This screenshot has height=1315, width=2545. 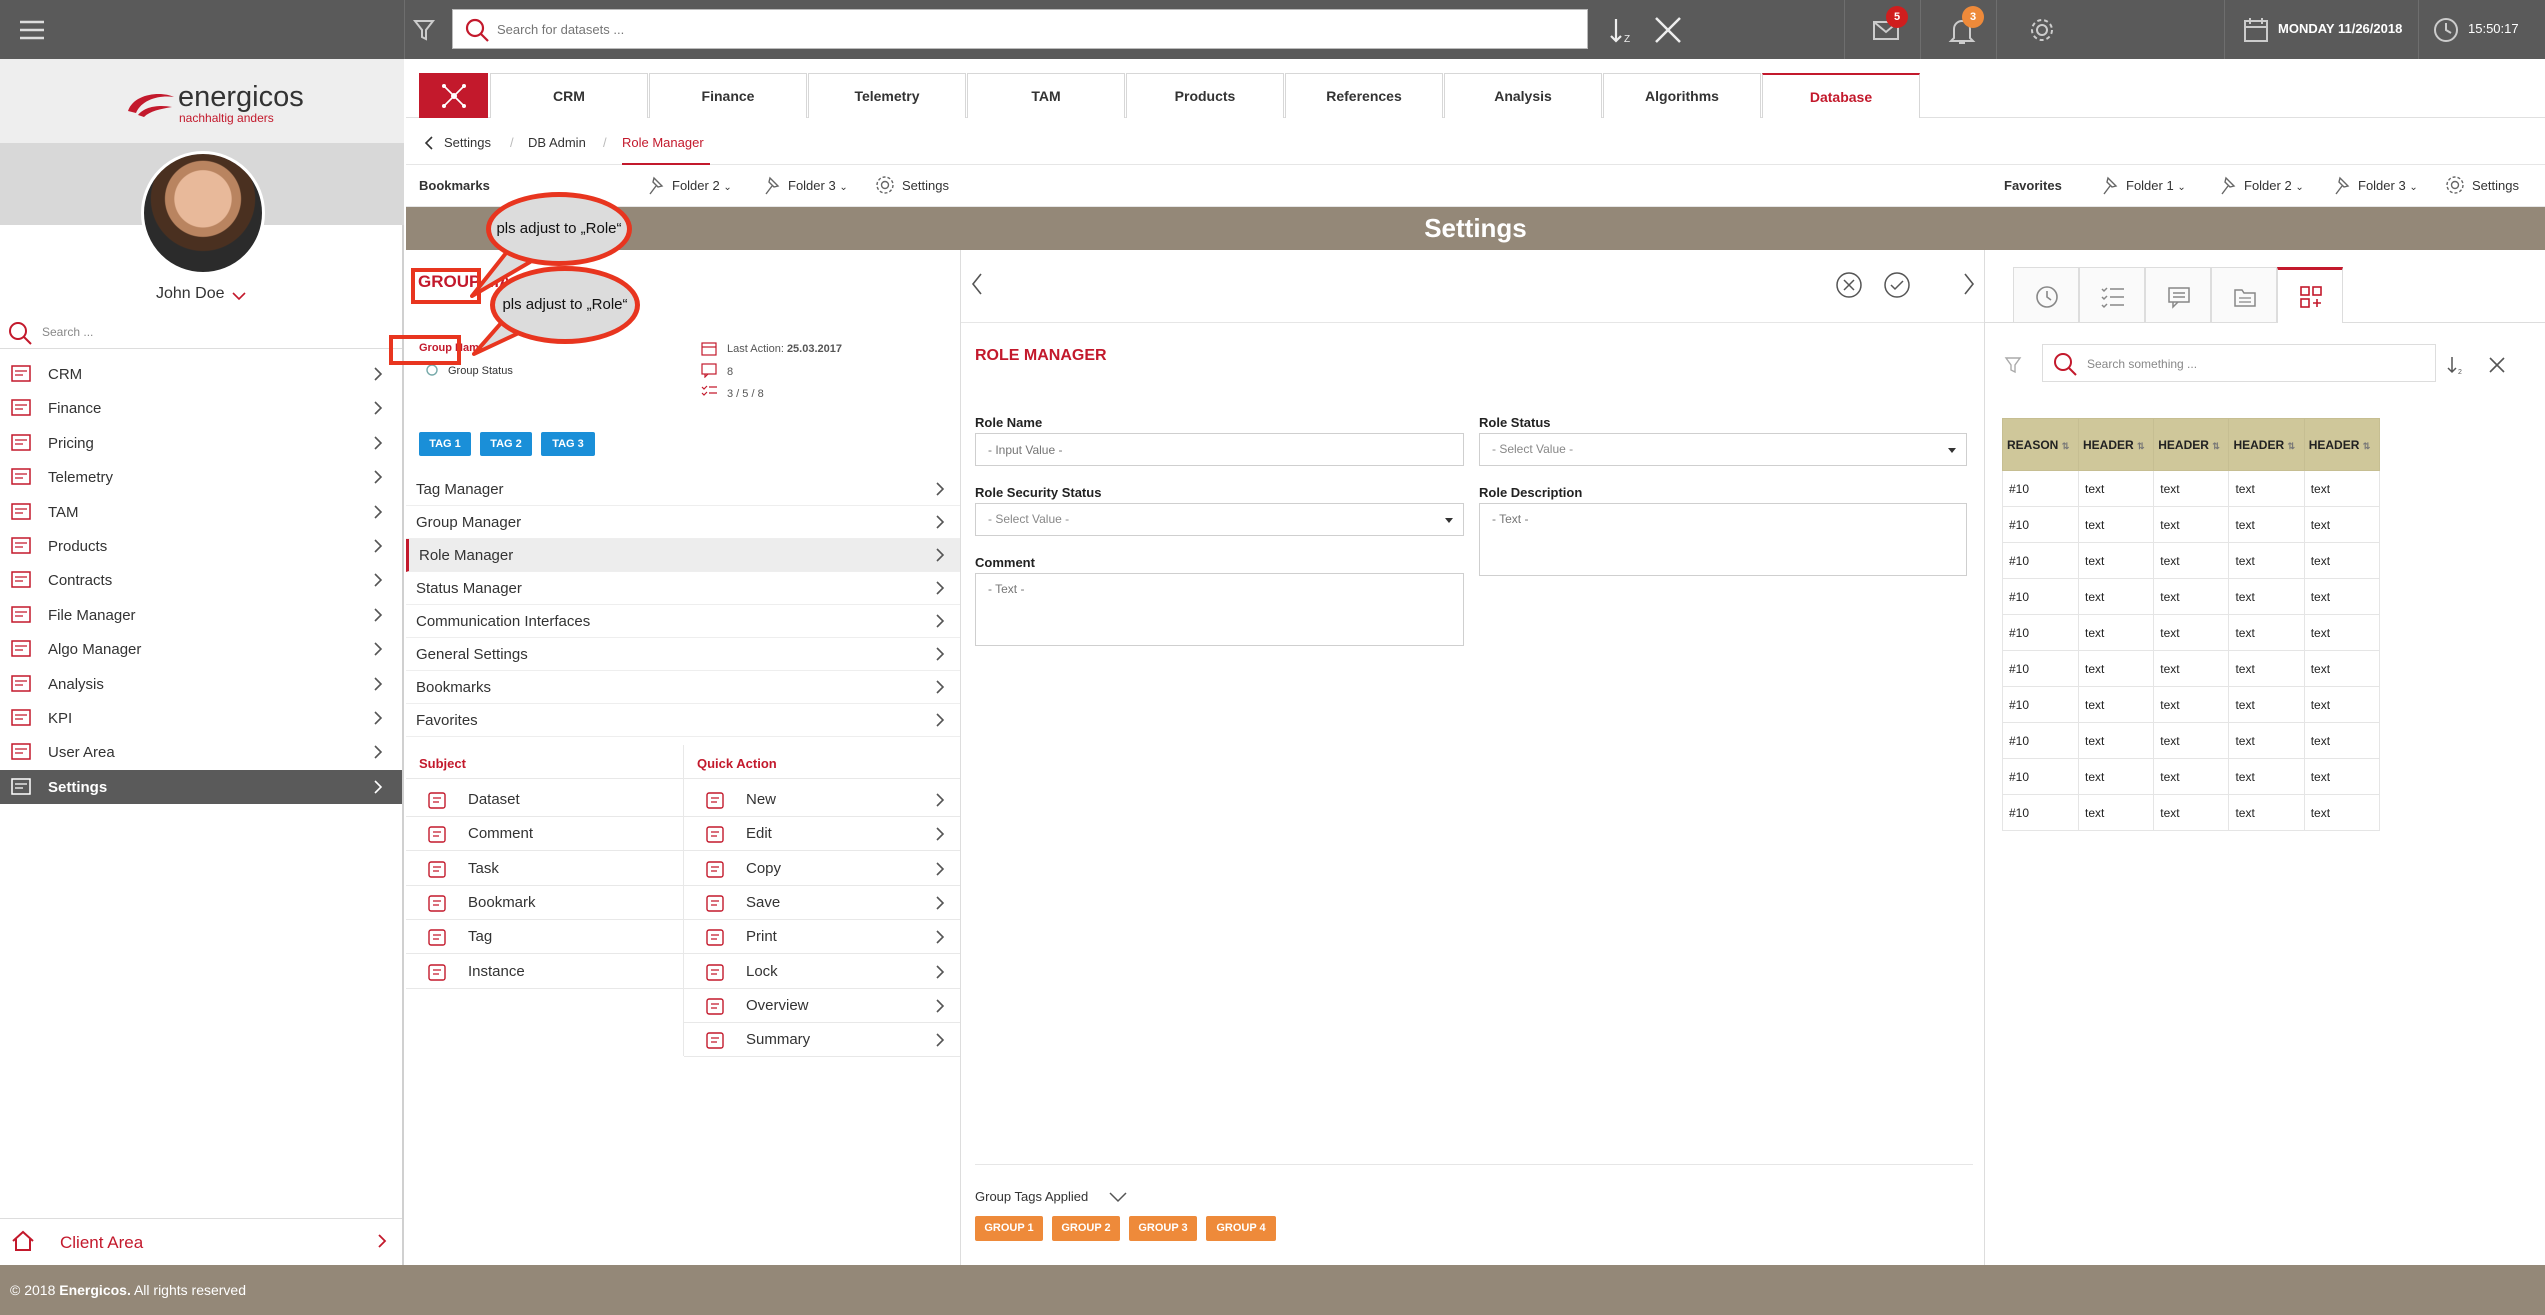 I want to click on gear-icon, so click(x=2042, y=30).